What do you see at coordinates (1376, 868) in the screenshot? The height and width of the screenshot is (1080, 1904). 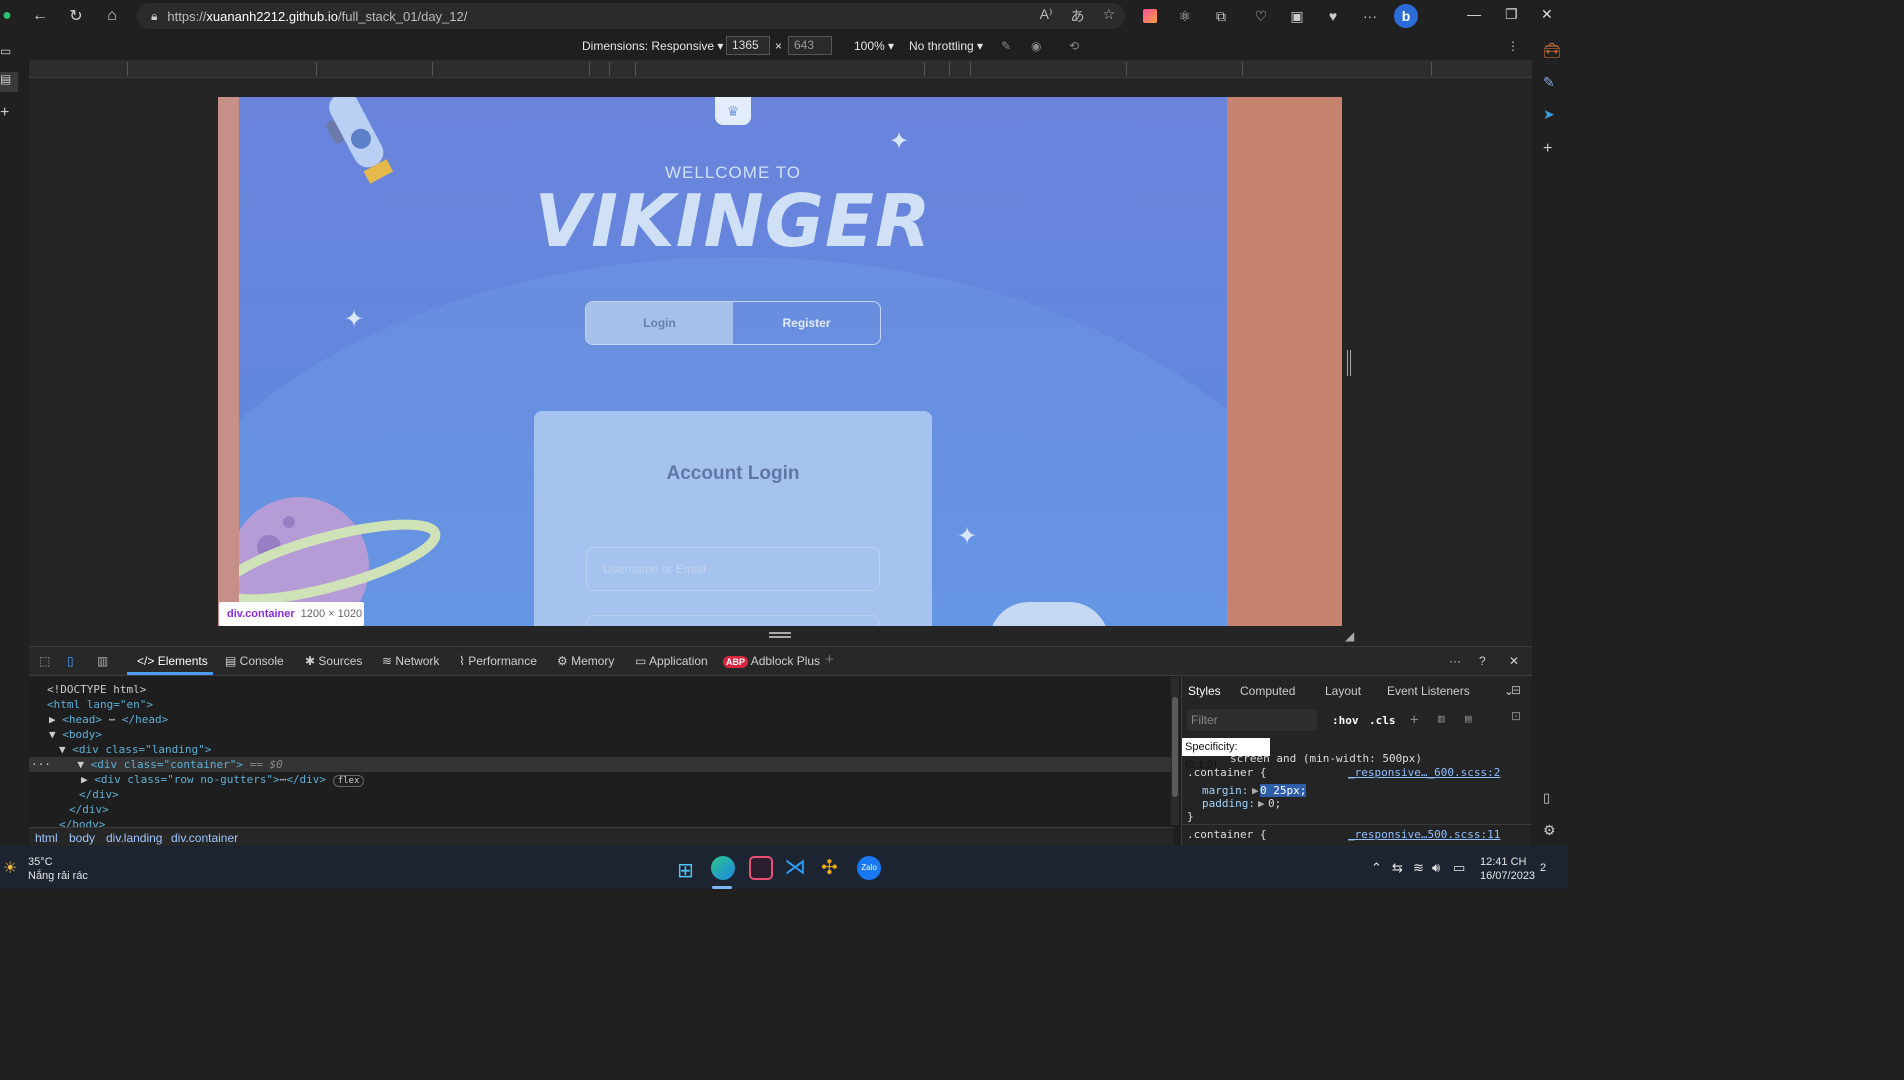 I see `chevron-up-icon: ⌃` at bounding box center [1376, 868].